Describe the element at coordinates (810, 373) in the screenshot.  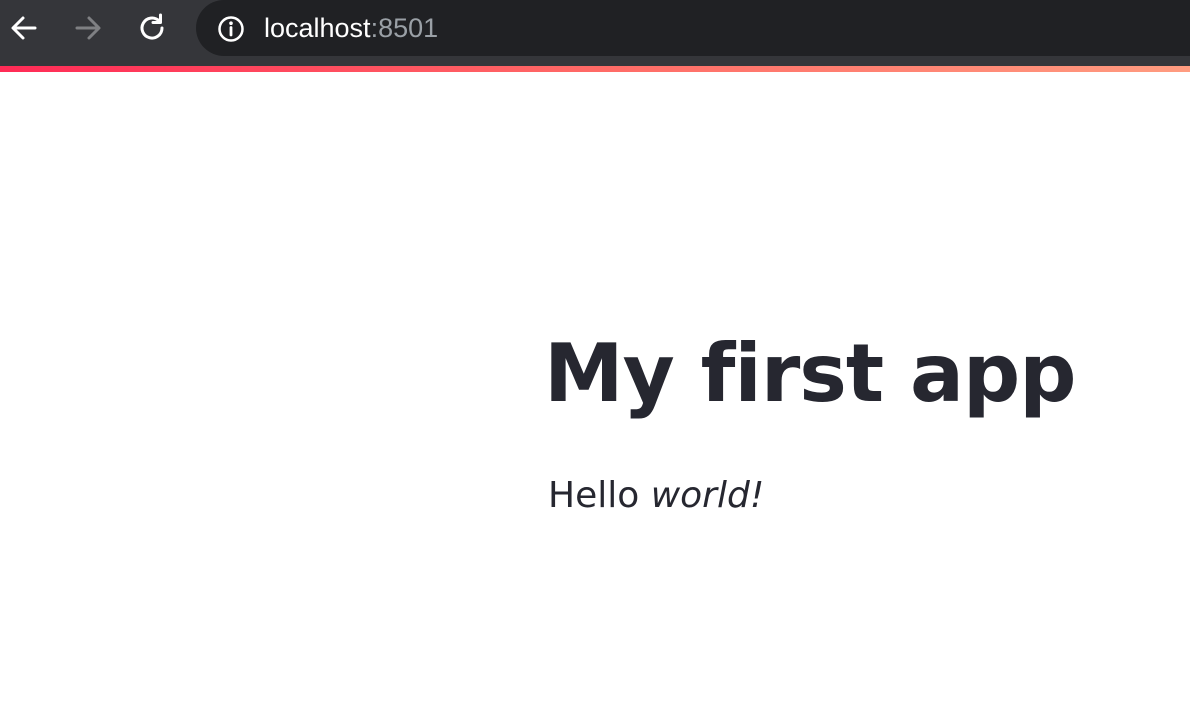
I see `page-title: My first app` at that location.